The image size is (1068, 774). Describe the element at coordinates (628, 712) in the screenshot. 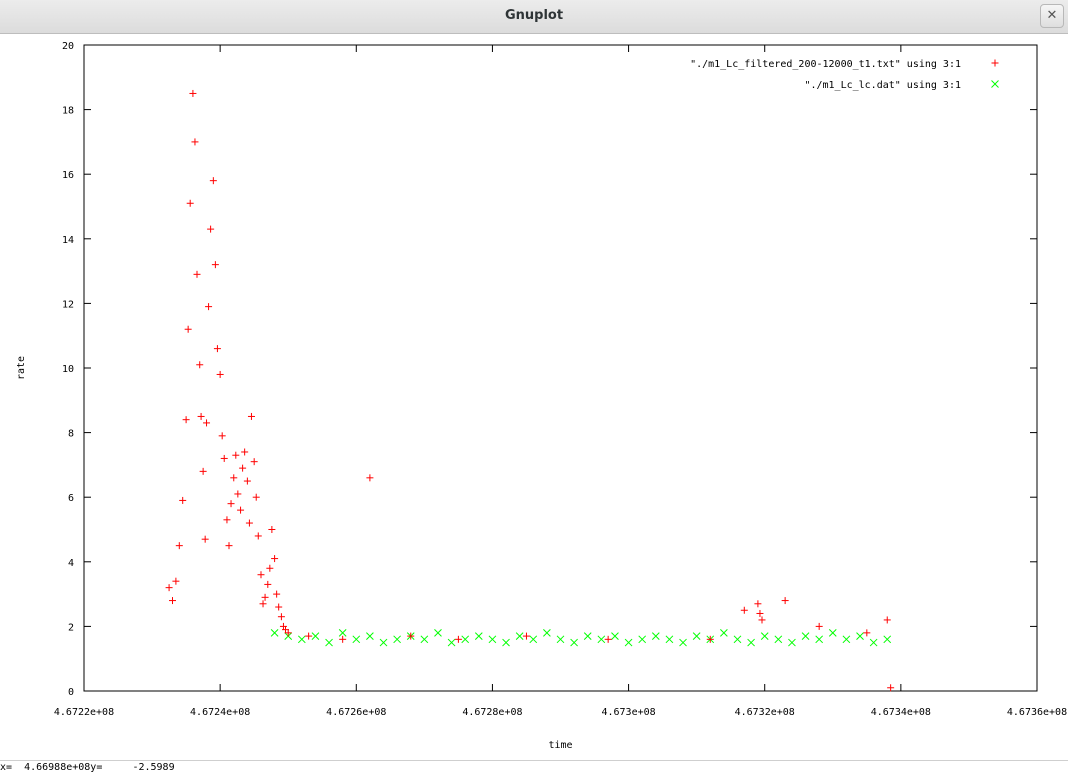

I see `x-tick-label: 4.673e+08` at that location.